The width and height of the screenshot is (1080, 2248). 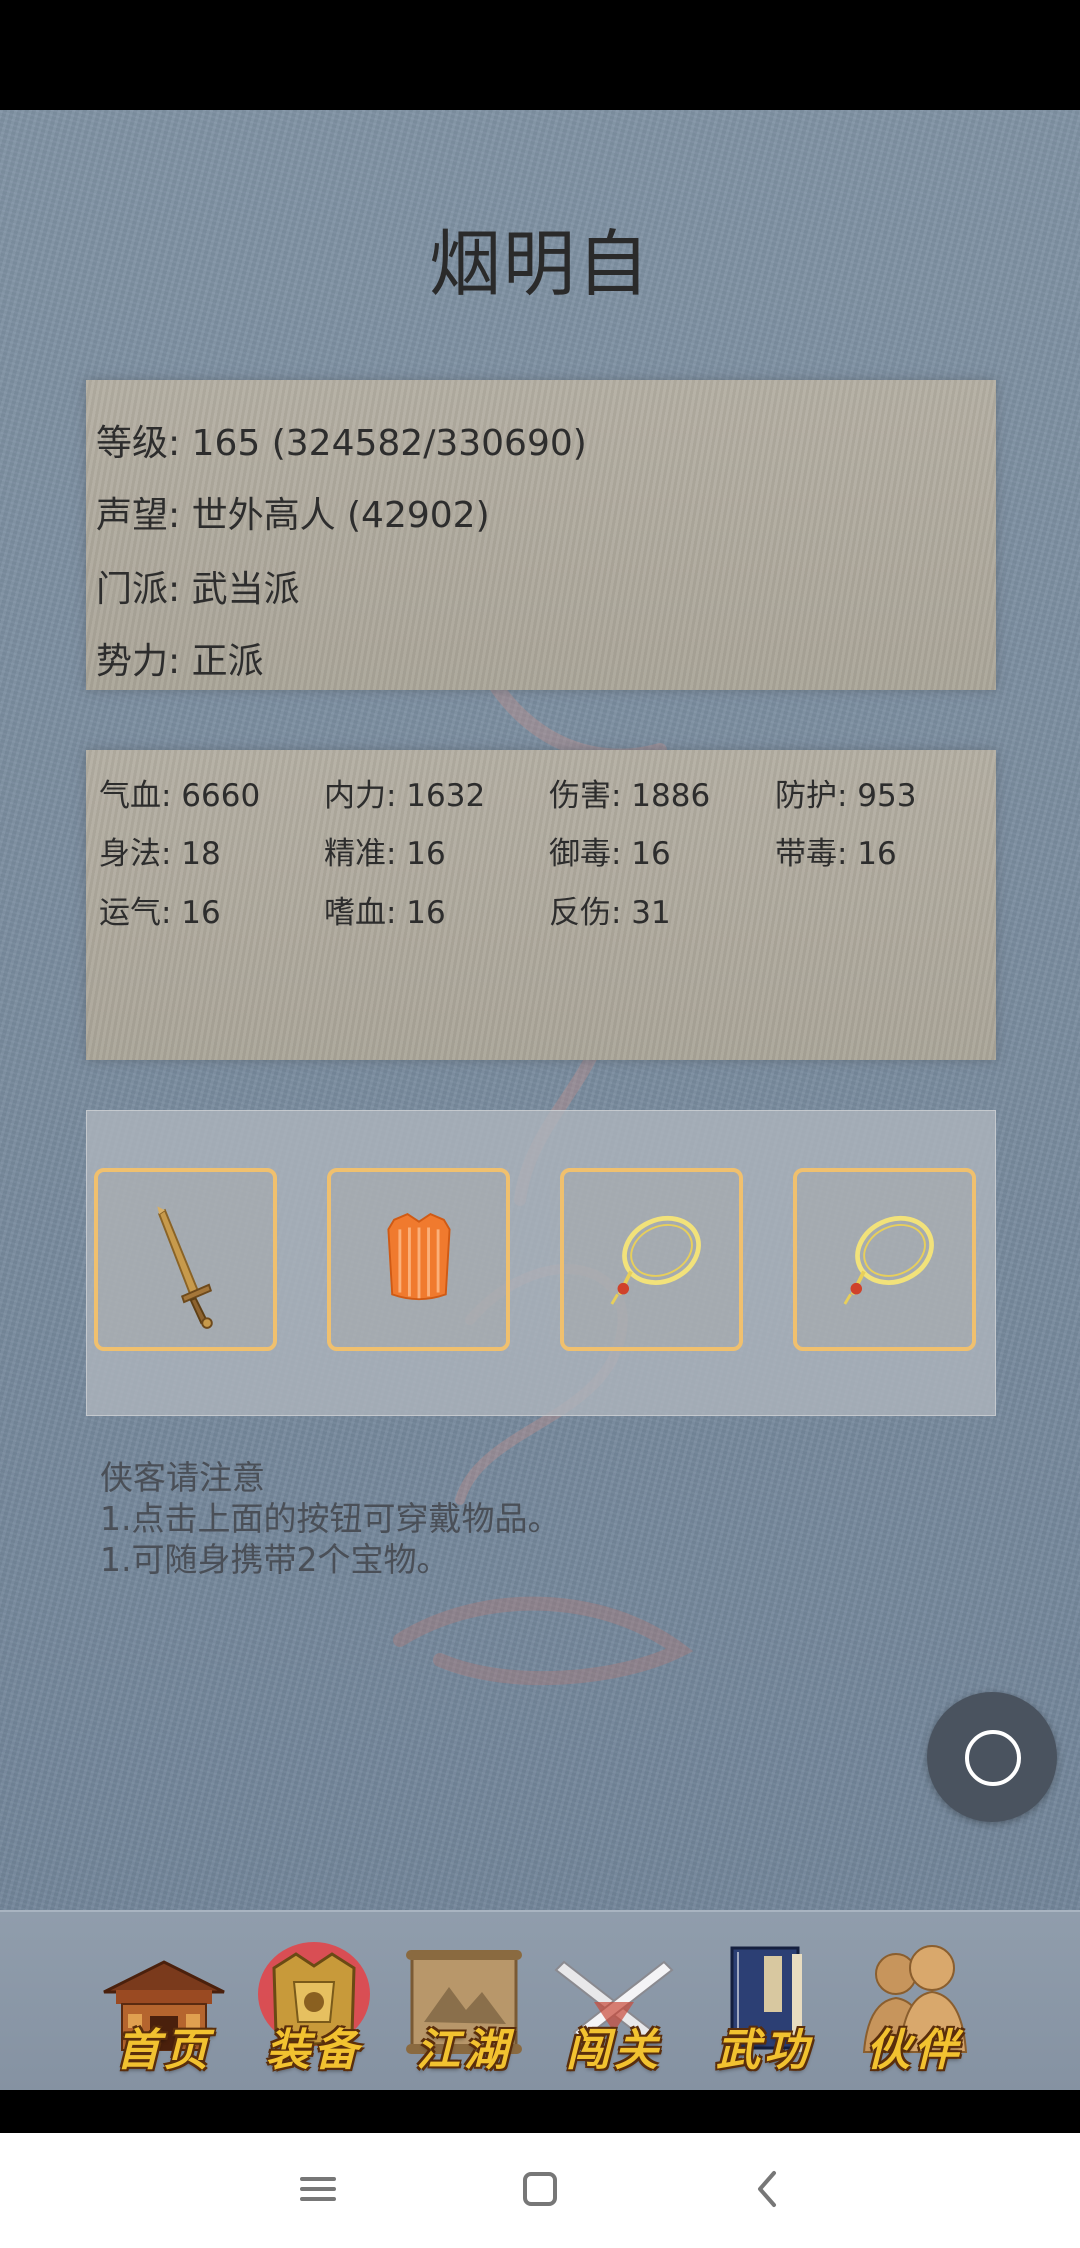 I want to click on stat-accuracy: 精准: 16, so click(x=385, y=854).